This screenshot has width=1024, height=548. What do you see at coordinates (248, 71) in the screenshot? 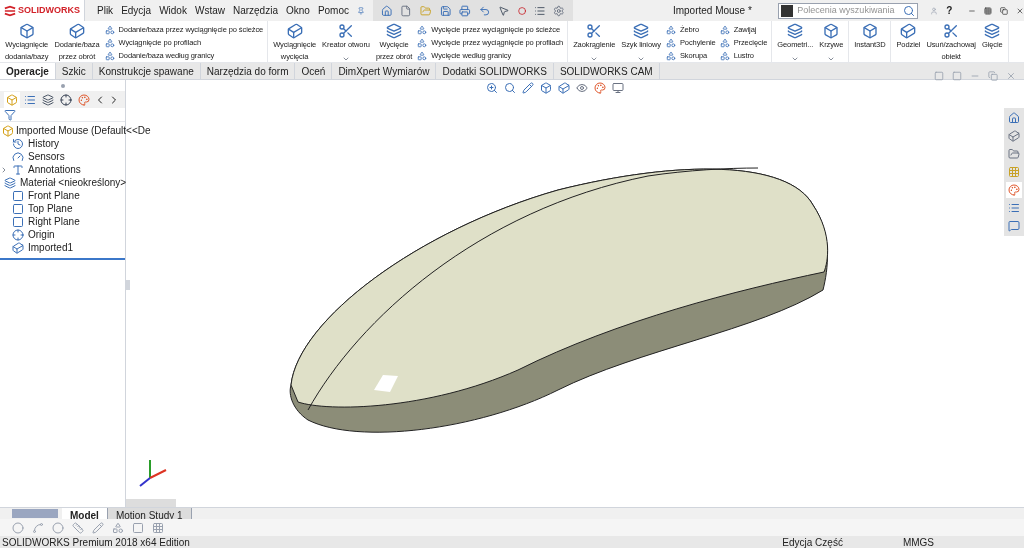
I see `ribbon-tab: Narzędzia do form` at bounding box center [248, 71].